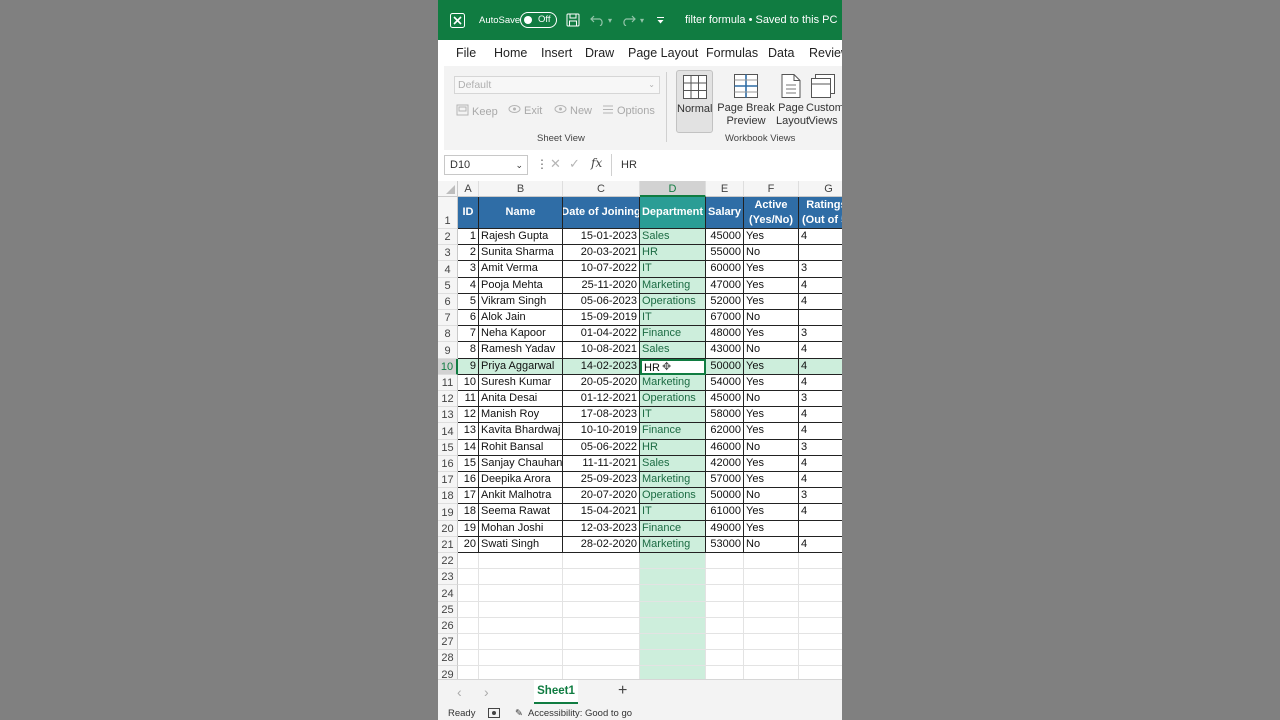 The image size is (1280, 720). What do you see at coordinates (725, 658) in the screenshot?
I see `cell-e28` at bounding box center [725, 658].